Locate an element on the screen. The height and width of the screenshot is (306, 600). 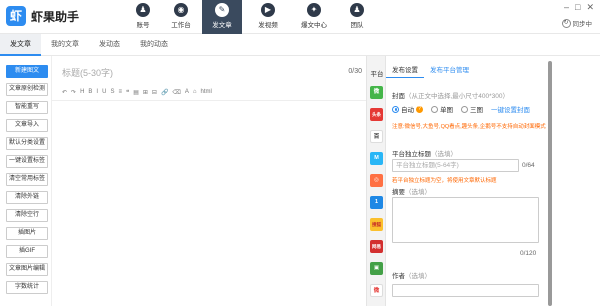
nav-account: ♟ 账号 is located at coordinates (143, 17).